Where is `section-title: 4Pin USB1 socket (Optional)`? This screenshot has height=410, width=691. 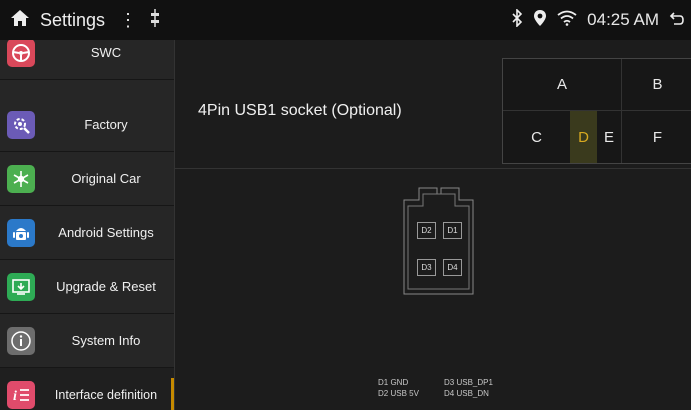
section-title: 4Pin USB1 socket (Optional) is located at coordinates (300, 110).